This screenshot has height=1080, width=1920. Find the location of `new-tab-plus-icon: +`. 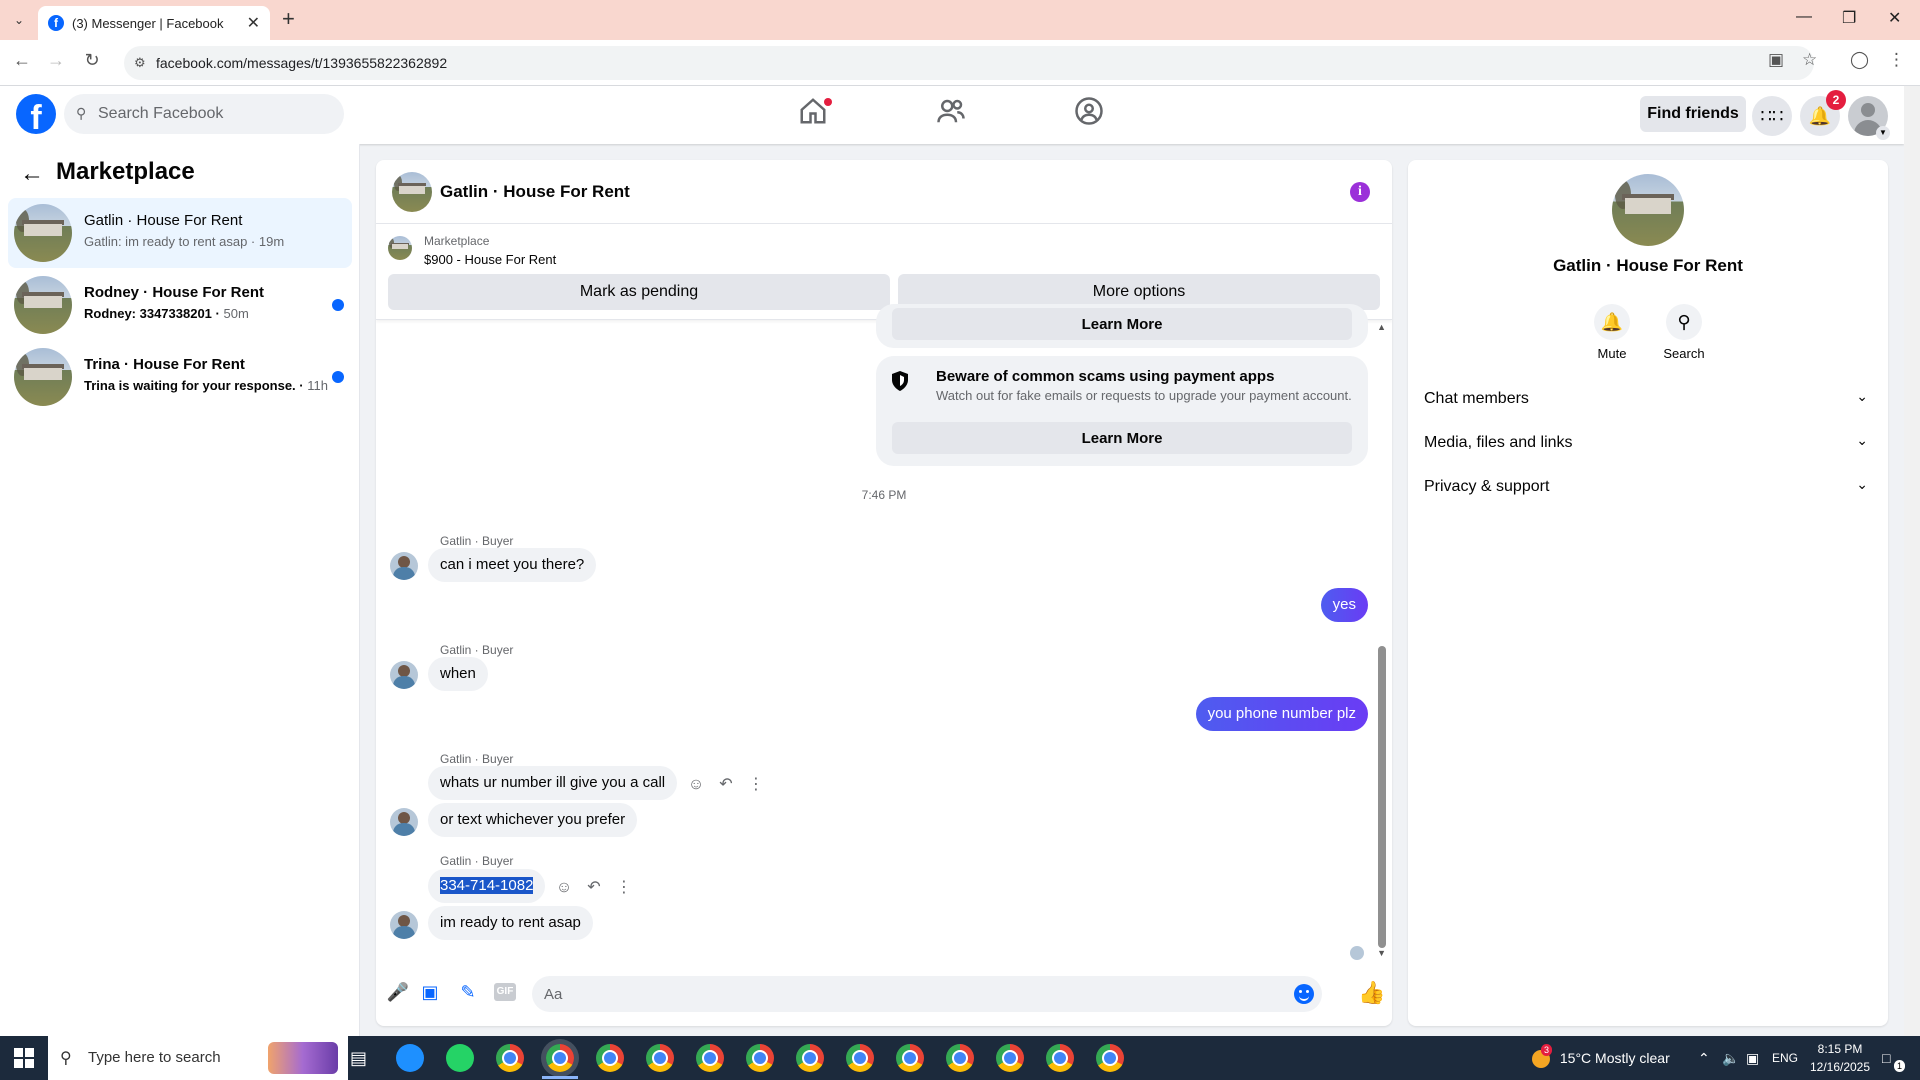

new-tab-plus-icon: + is located at coordinates (288, 19).